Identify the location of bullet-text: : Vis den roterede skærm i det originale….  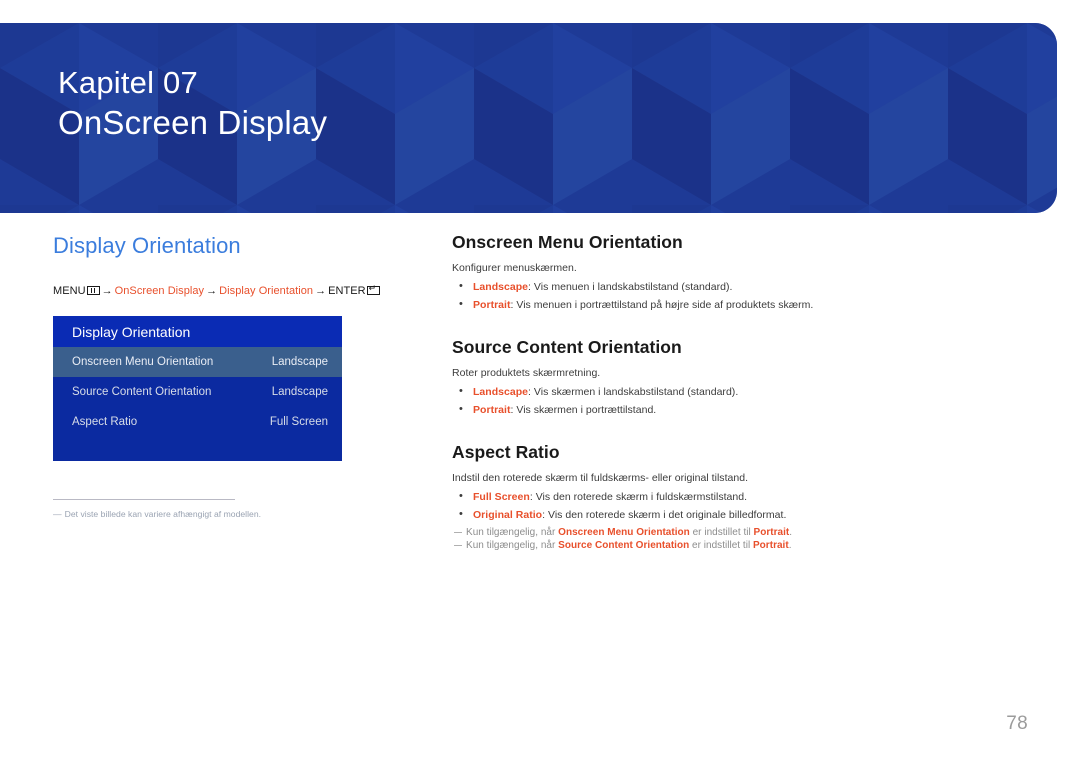
(664, 515).